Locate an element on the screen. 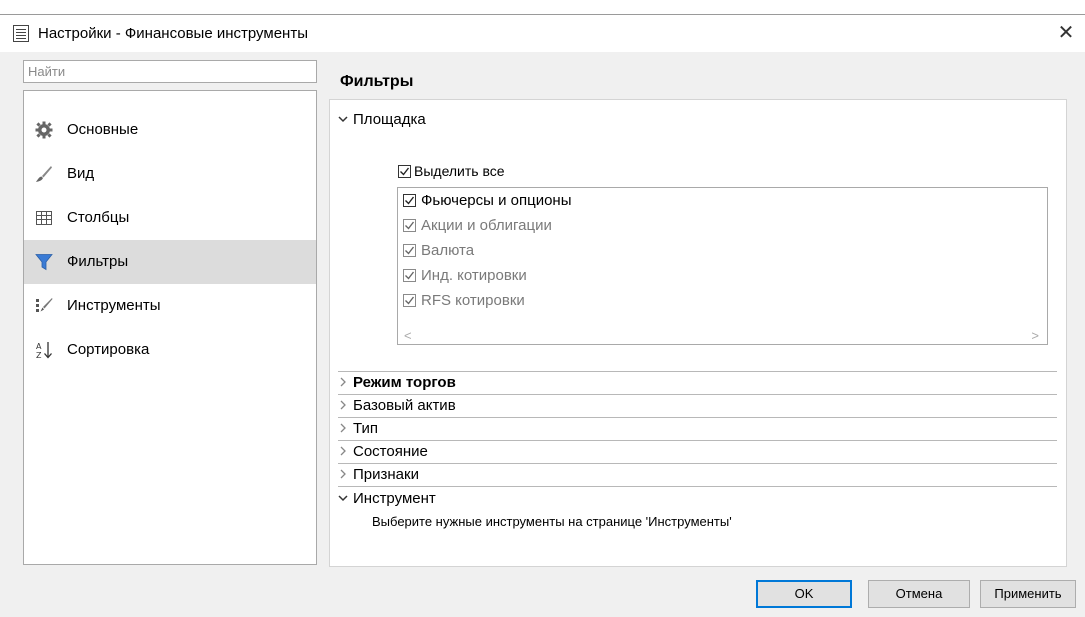 The height and width of the screenshot is (617, 1085). search-field is located at coordinates (170, 71).